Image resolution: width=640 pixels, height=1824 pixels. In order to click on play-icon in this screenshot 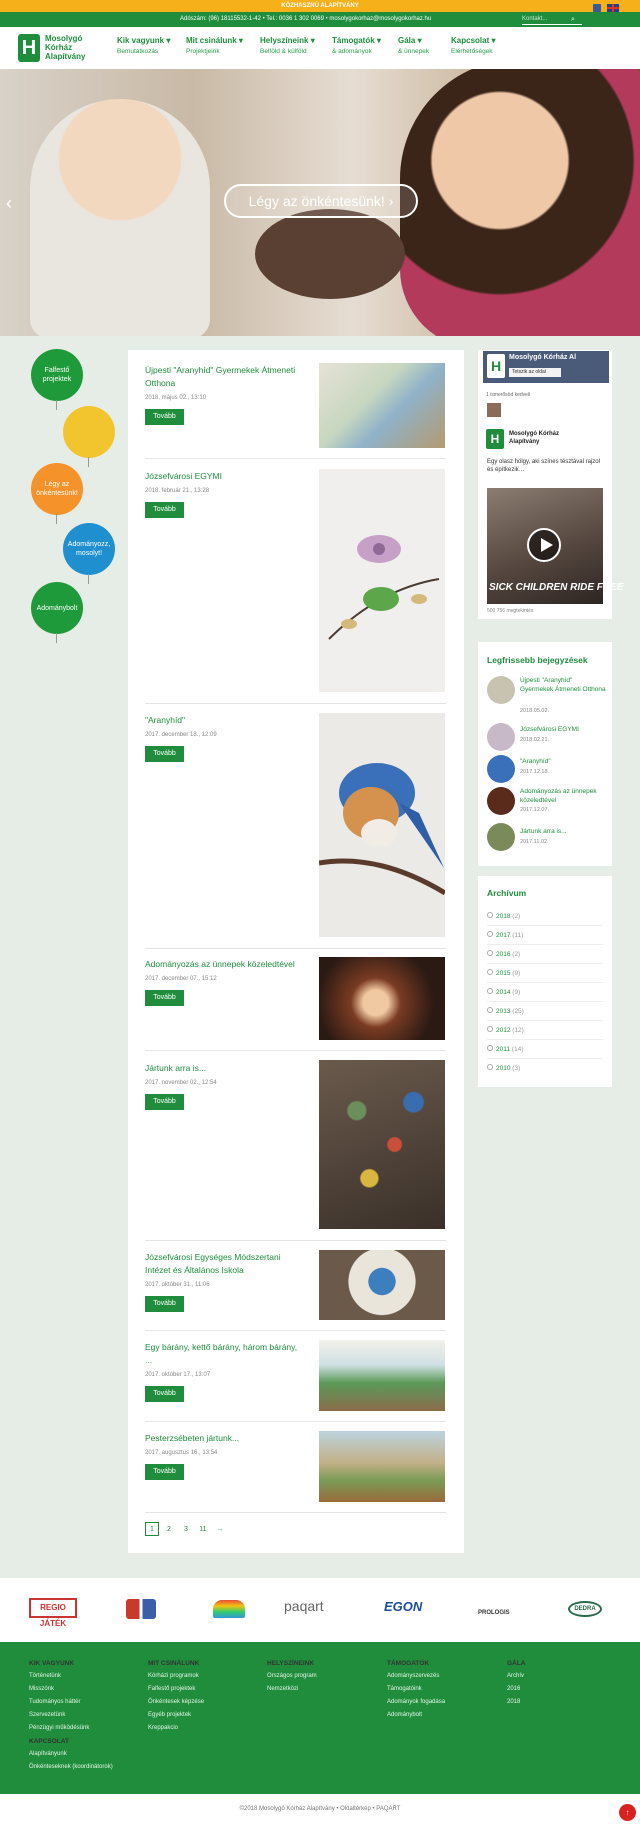, I will do `click(544, 545)`.